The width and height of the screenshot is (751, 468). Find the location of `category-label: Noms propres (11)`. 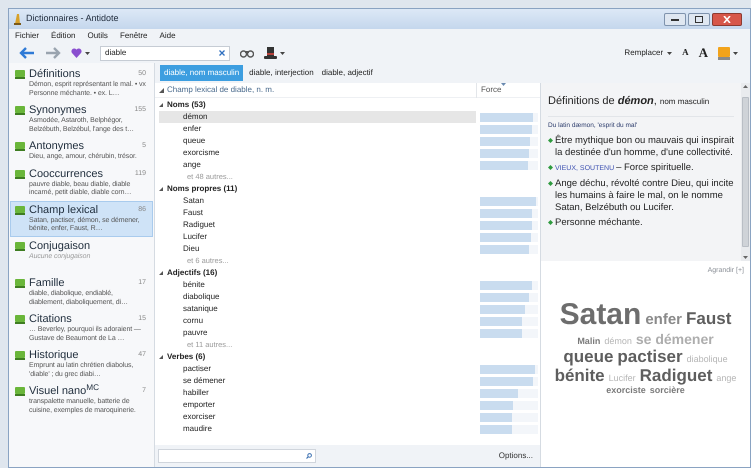

category-label: Noms propres (11) is located at coordinates (202, 189).